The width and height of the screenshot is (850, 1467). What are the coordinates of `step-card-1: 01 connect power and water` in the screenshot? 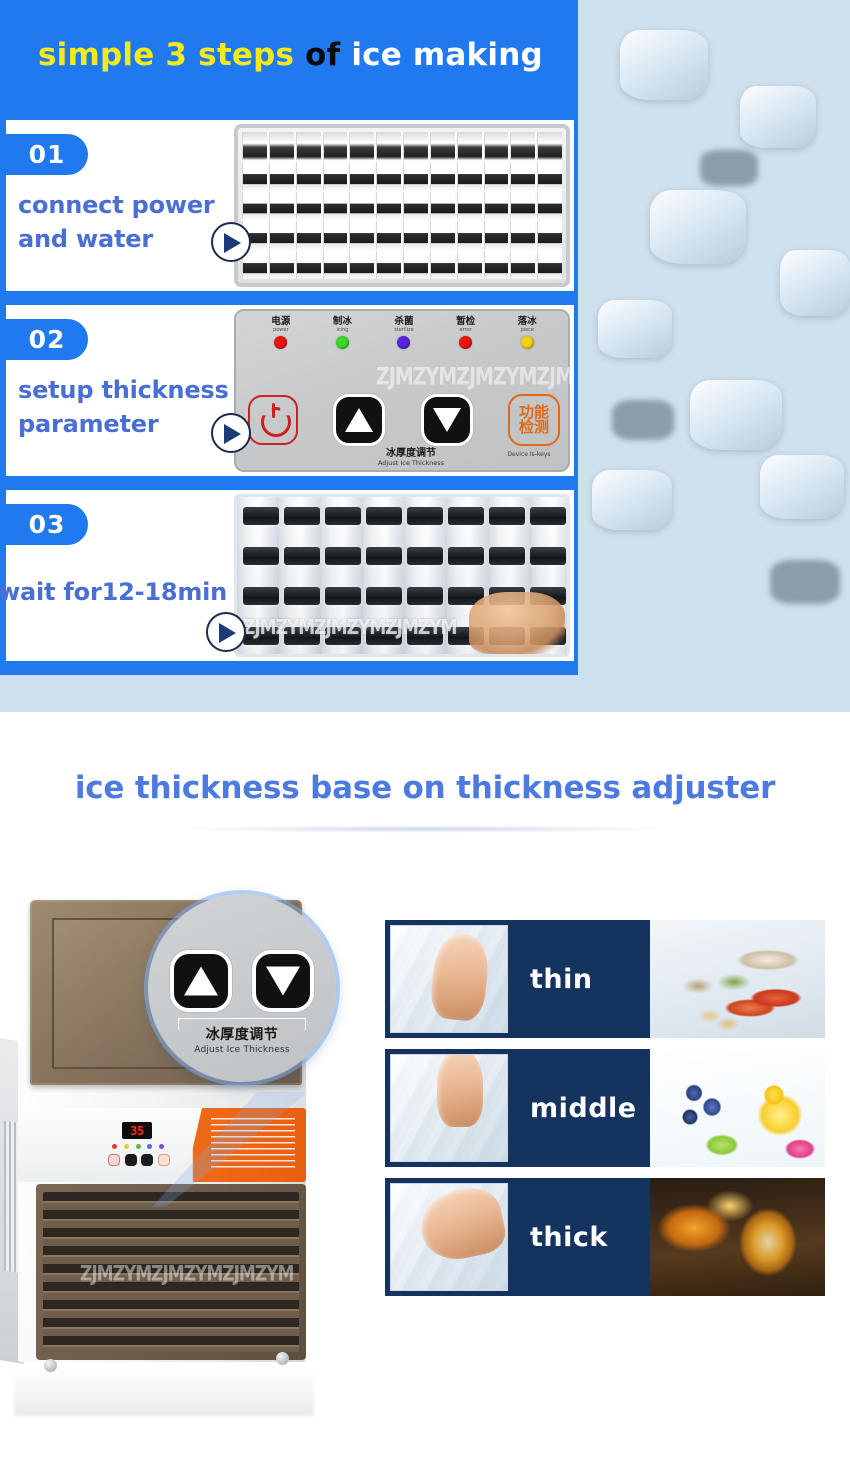 It's located at (290, 205).